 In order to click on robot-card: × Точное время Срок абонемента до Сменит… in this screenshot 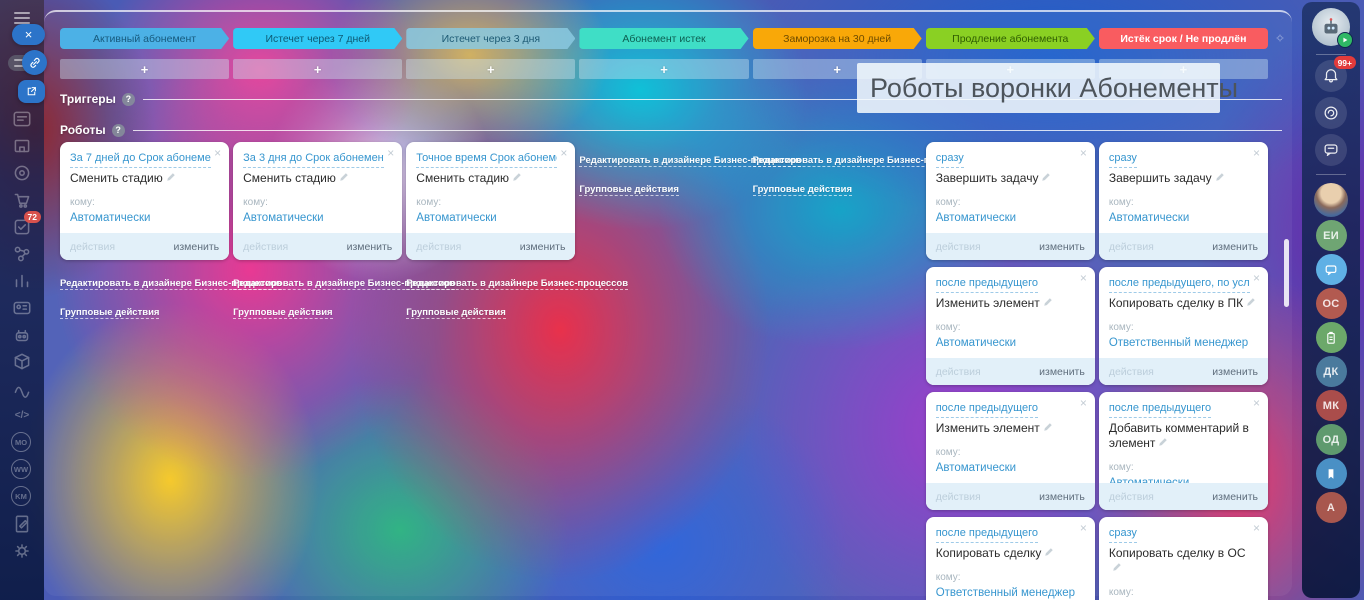, I will do `click(491, 201)`.